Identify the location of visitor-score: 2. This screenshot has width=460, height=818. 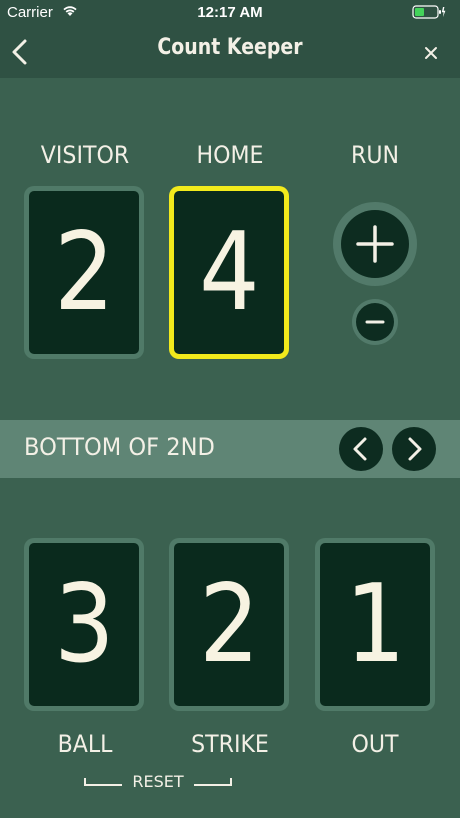
(84, 272).